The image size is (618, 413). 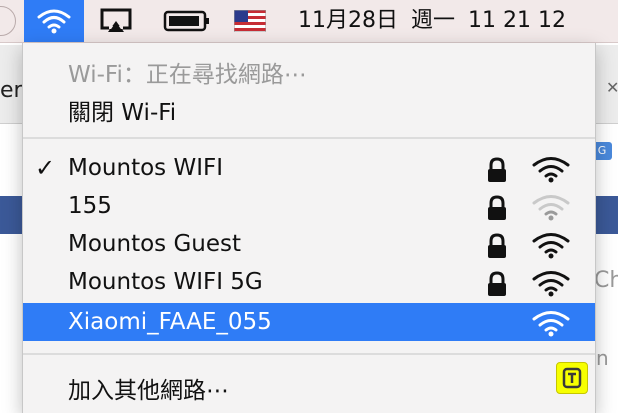 What do you see at coordinates (517, 20) in the screenshot?
I see `clock-time: 11 21 12` at bounding box center [517, 20].